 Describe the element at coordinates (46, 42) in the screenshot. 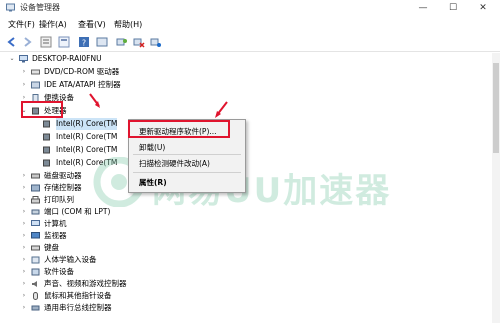

I see `properties-view-icon` at that location.